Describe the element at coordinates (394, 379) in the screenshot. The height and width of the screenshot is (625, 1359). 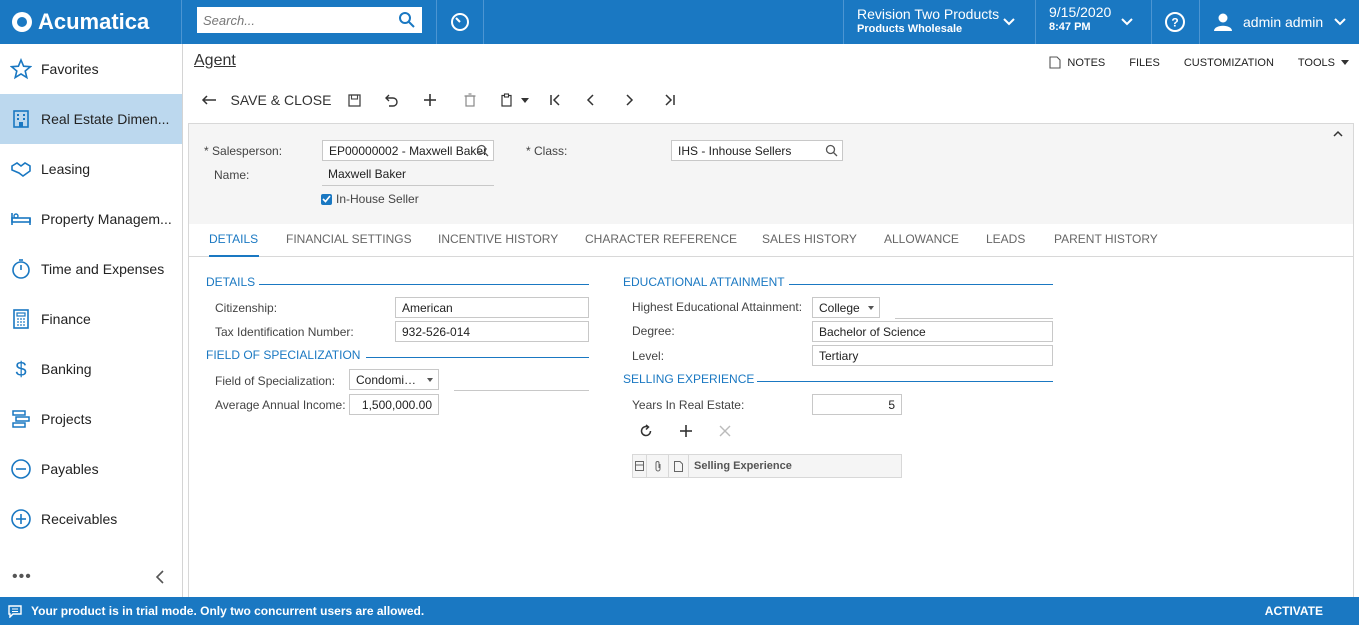
I see `field-of-specialization-dropdown: Condominium` at that location.